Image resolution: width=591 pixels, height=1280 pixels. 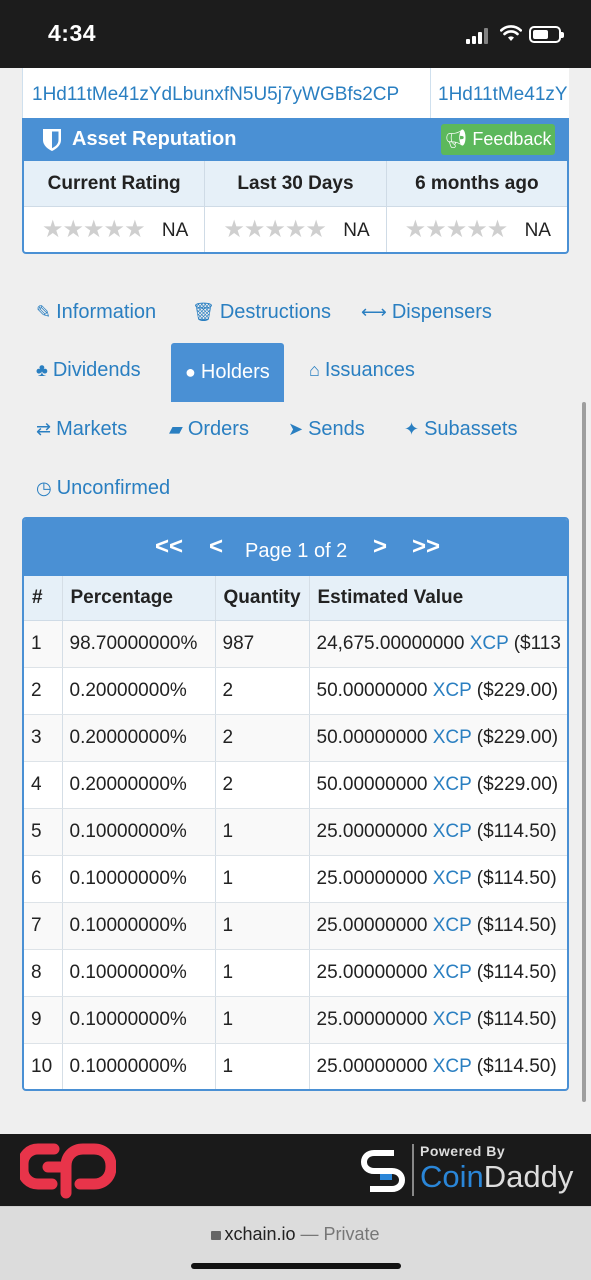 What do you see at coordinates (390, 643) in the screenshot?
I see `estimated-value: 24,675.00000000` at bounding box center [390, 643].